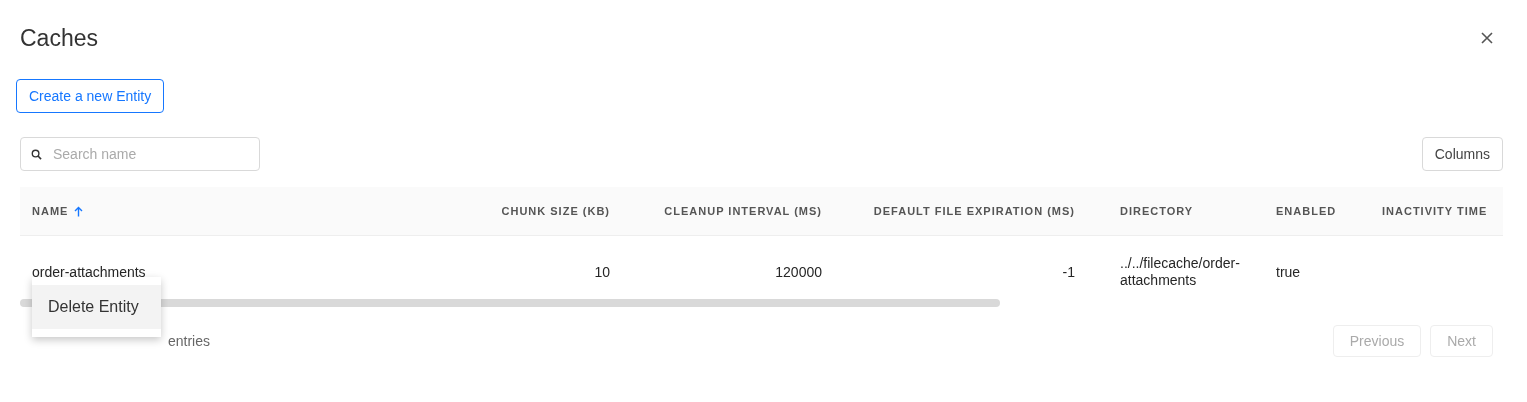 Image resolution: width=1527 pixels, height=402 pixels. I want to click on table-cell: order-attachments, so click(89, 271).